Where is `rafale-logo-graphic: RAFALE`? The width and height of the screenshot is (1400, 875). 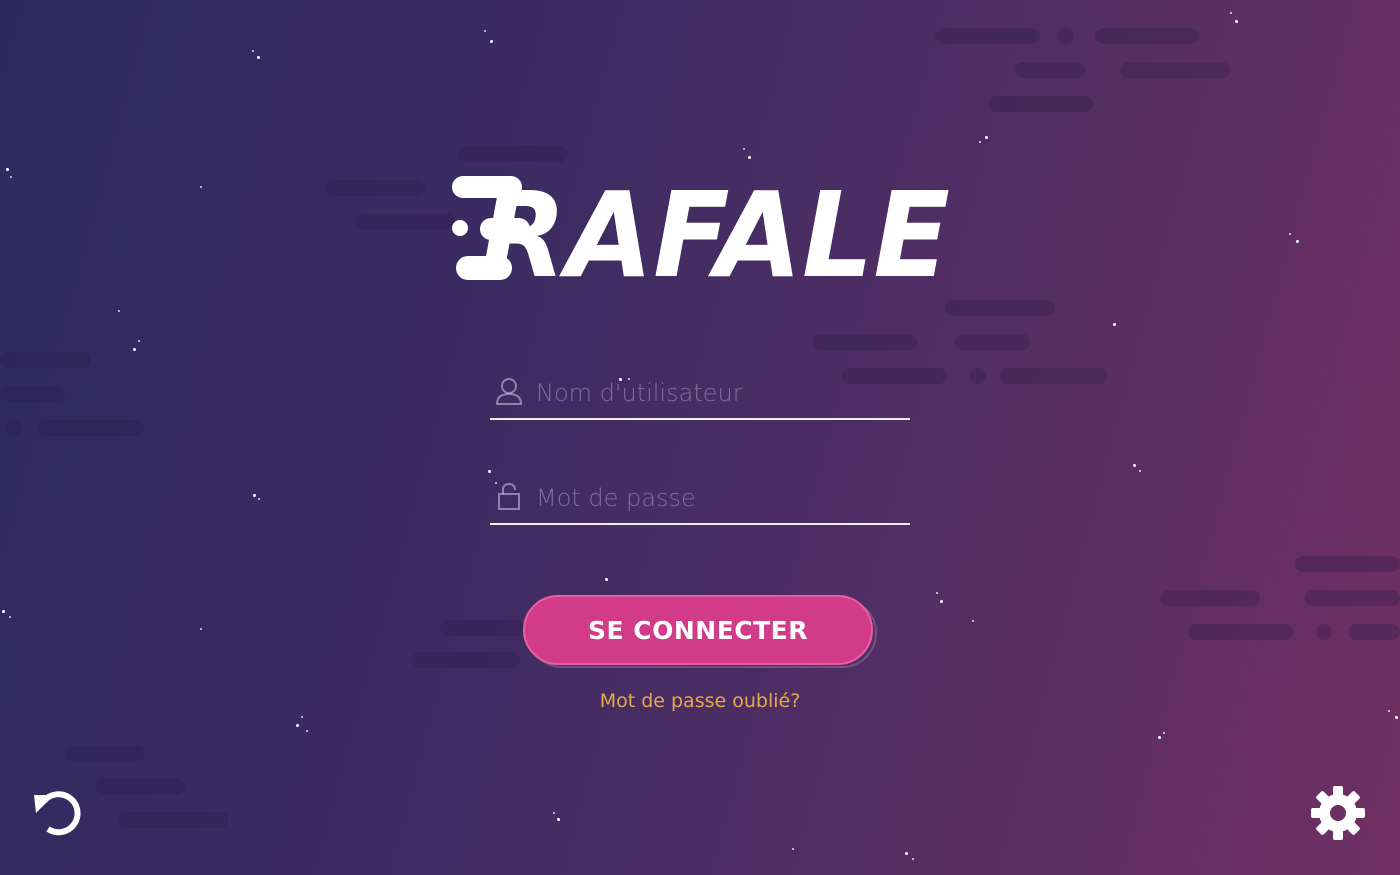 rafale-logo-graphic: RAFALE is located at coordinates (701, 235).